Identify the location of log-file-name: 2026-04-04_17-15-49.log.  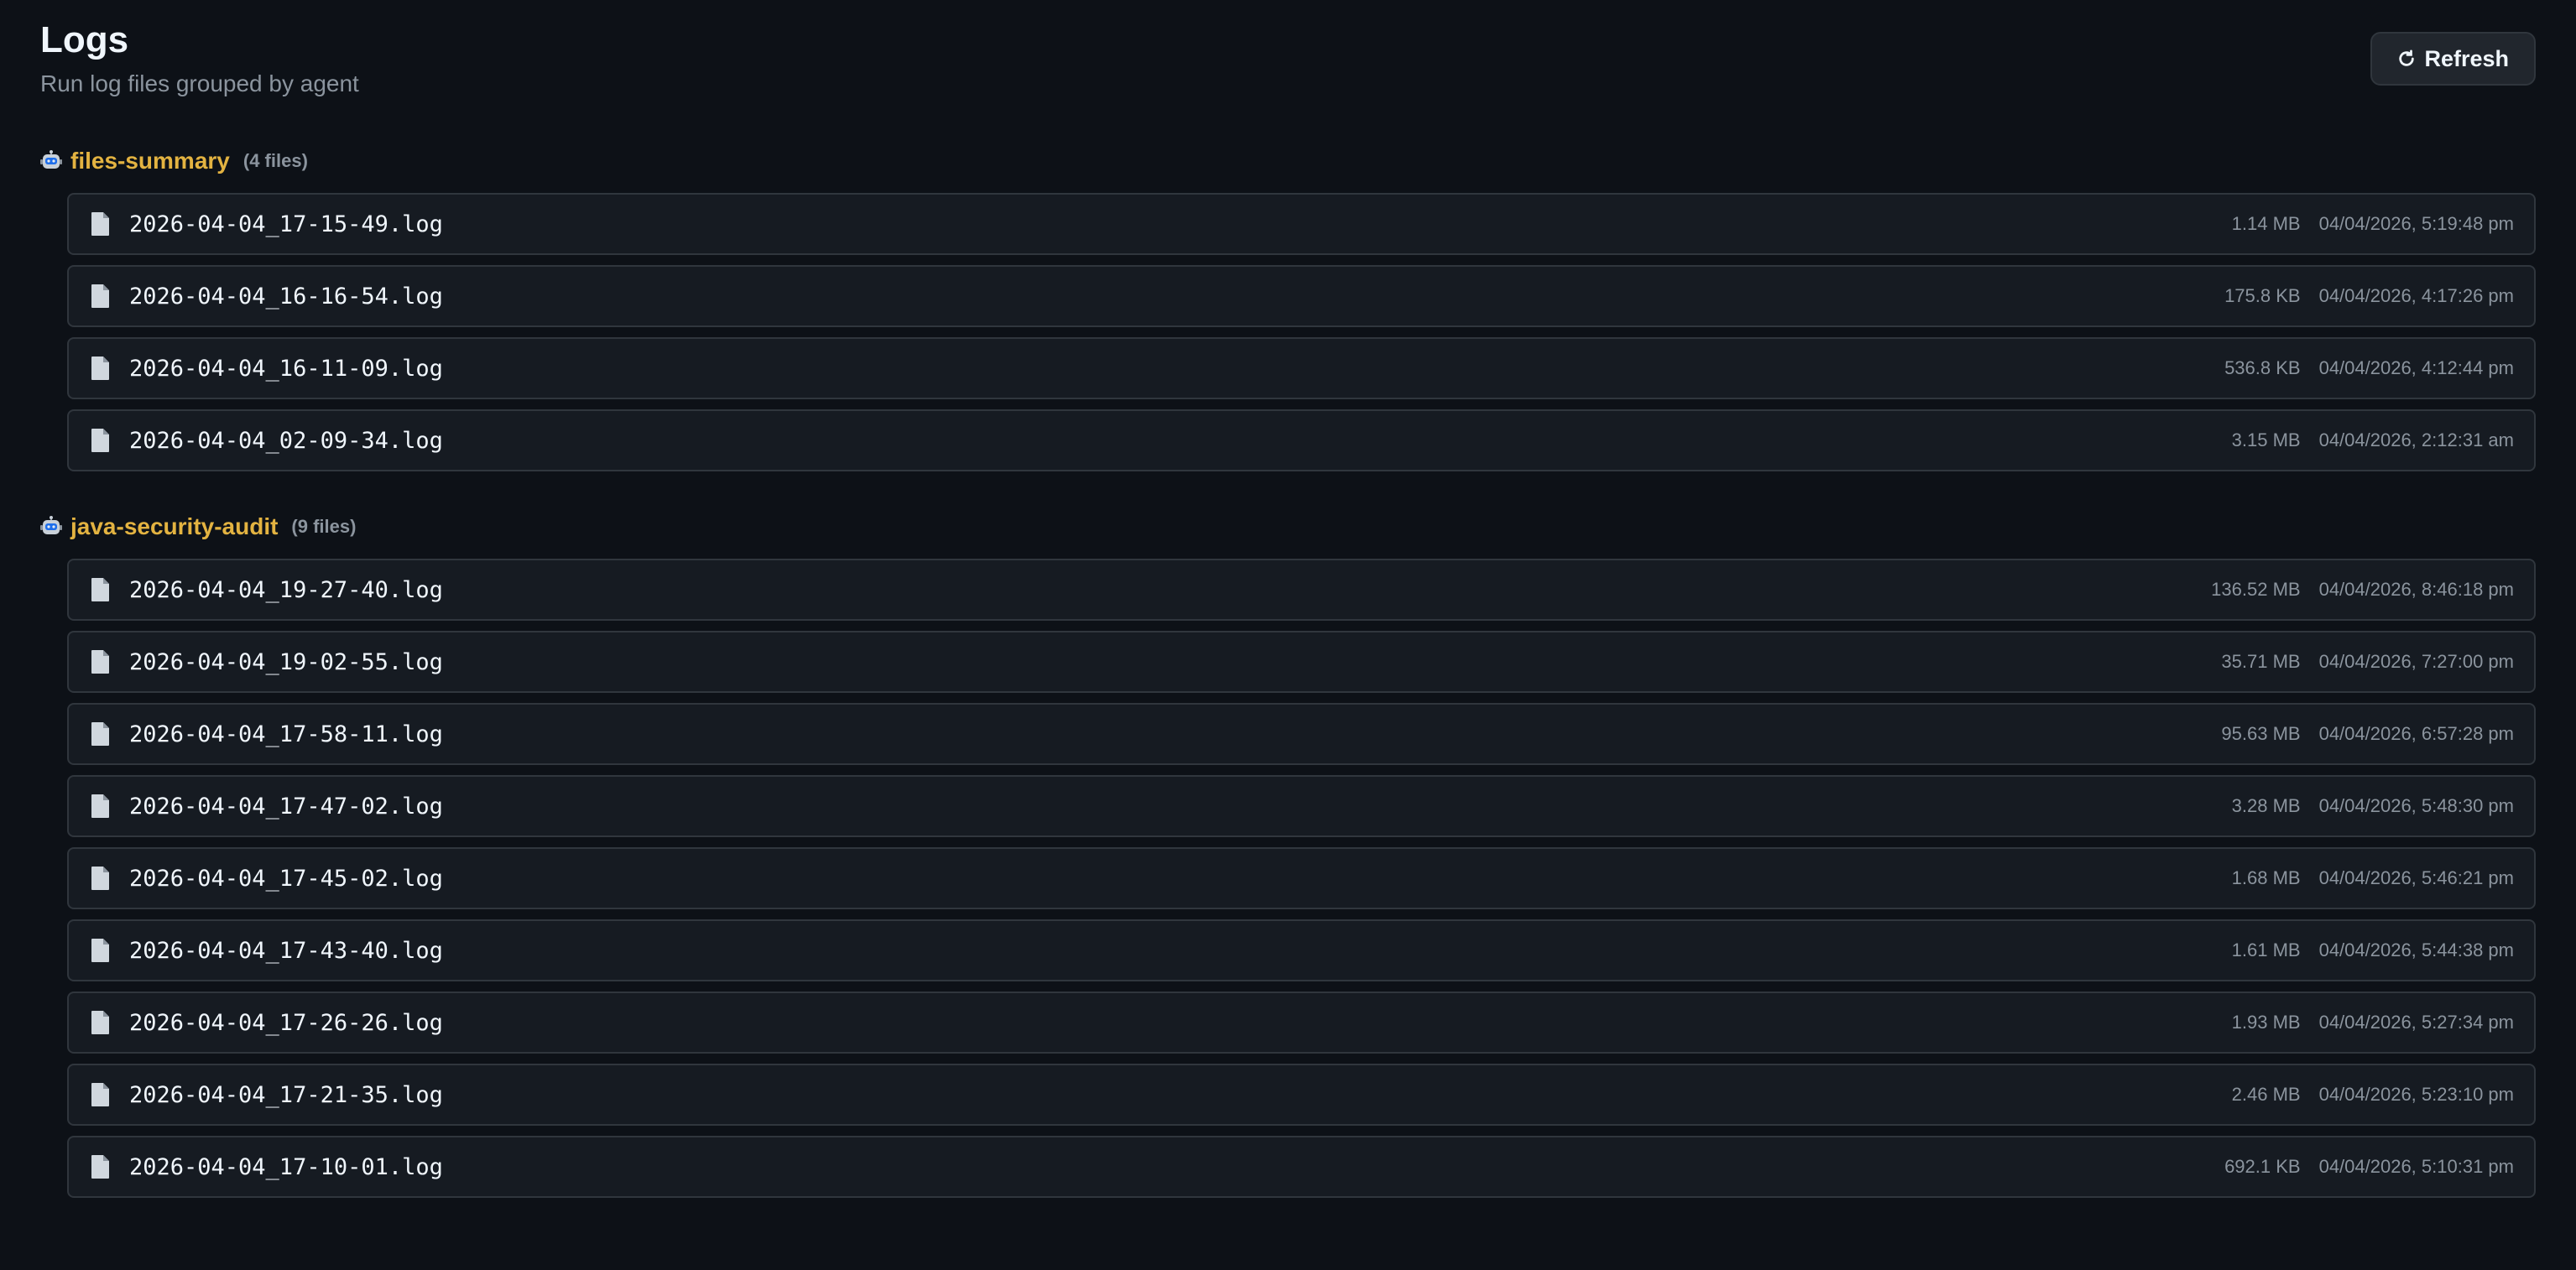
(286, 224).